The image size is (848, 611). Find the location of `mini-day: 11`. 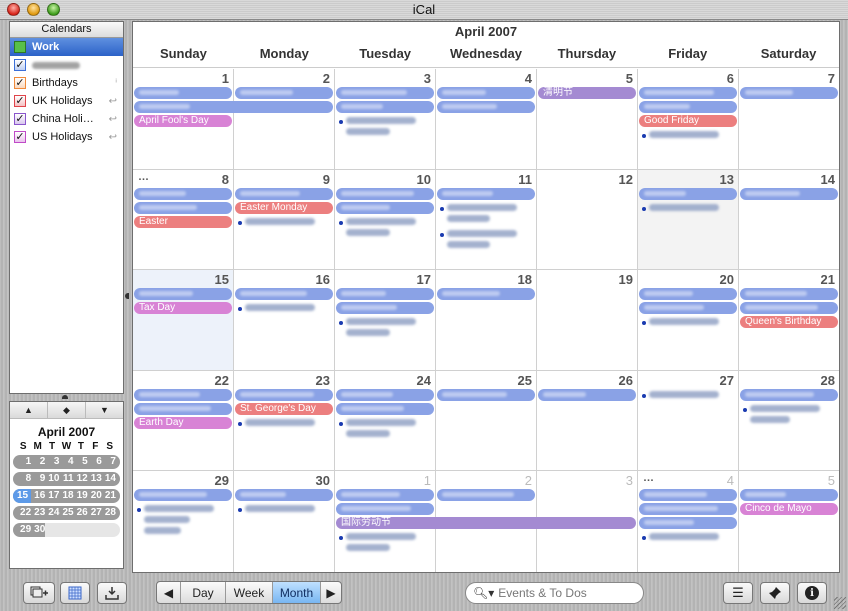

mini-day: 11 is located at coordinates (66, 479).